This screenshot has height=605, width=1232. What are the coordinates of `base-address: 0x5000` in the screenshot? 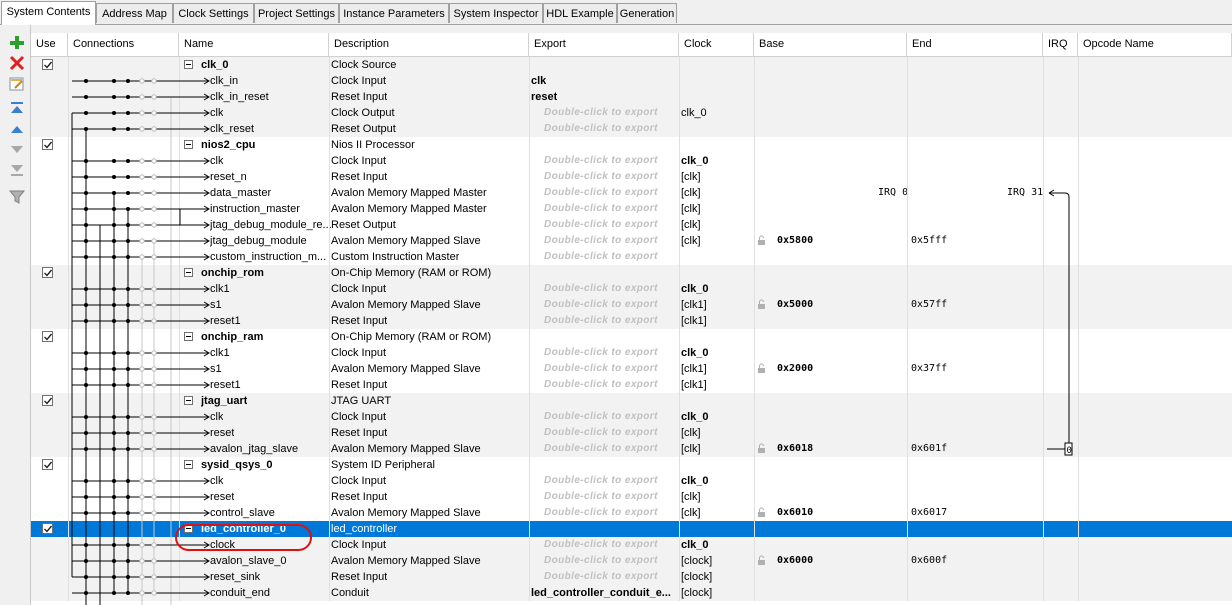 It's located at (795, 305).